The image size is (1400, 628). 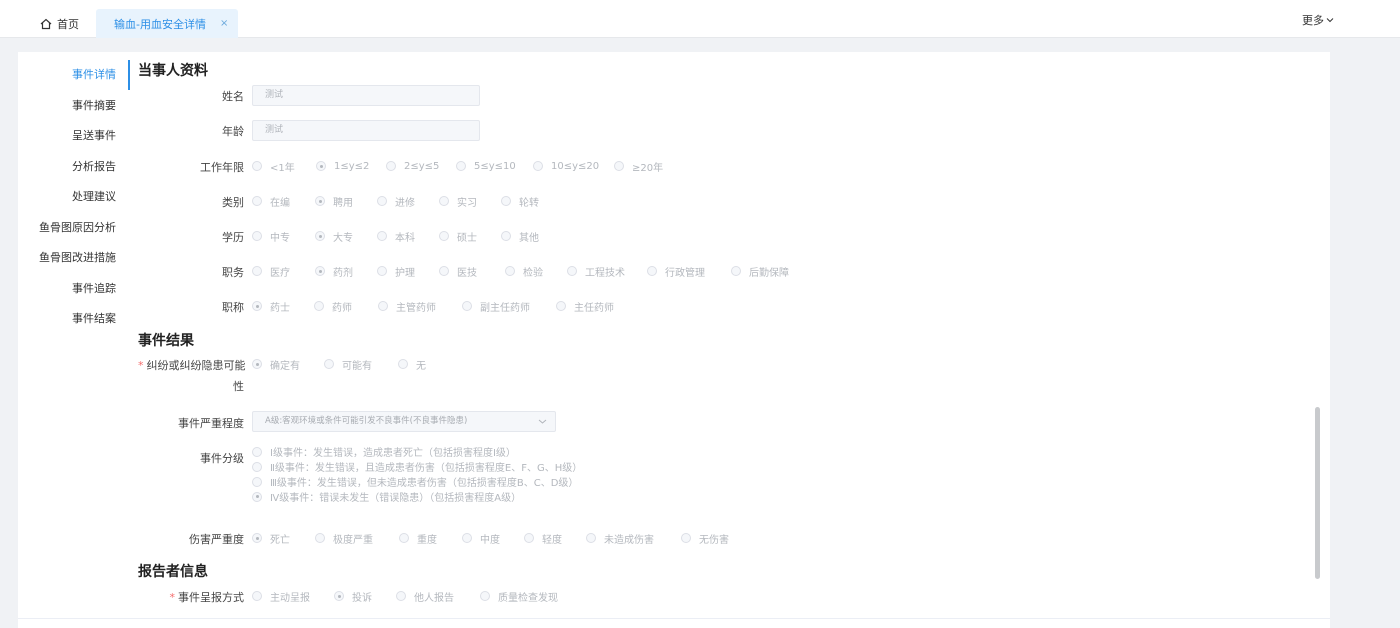 I want to click on tab-transfusion-detail: 输血-用血安全详情 ×, so click(x=167, y=23).